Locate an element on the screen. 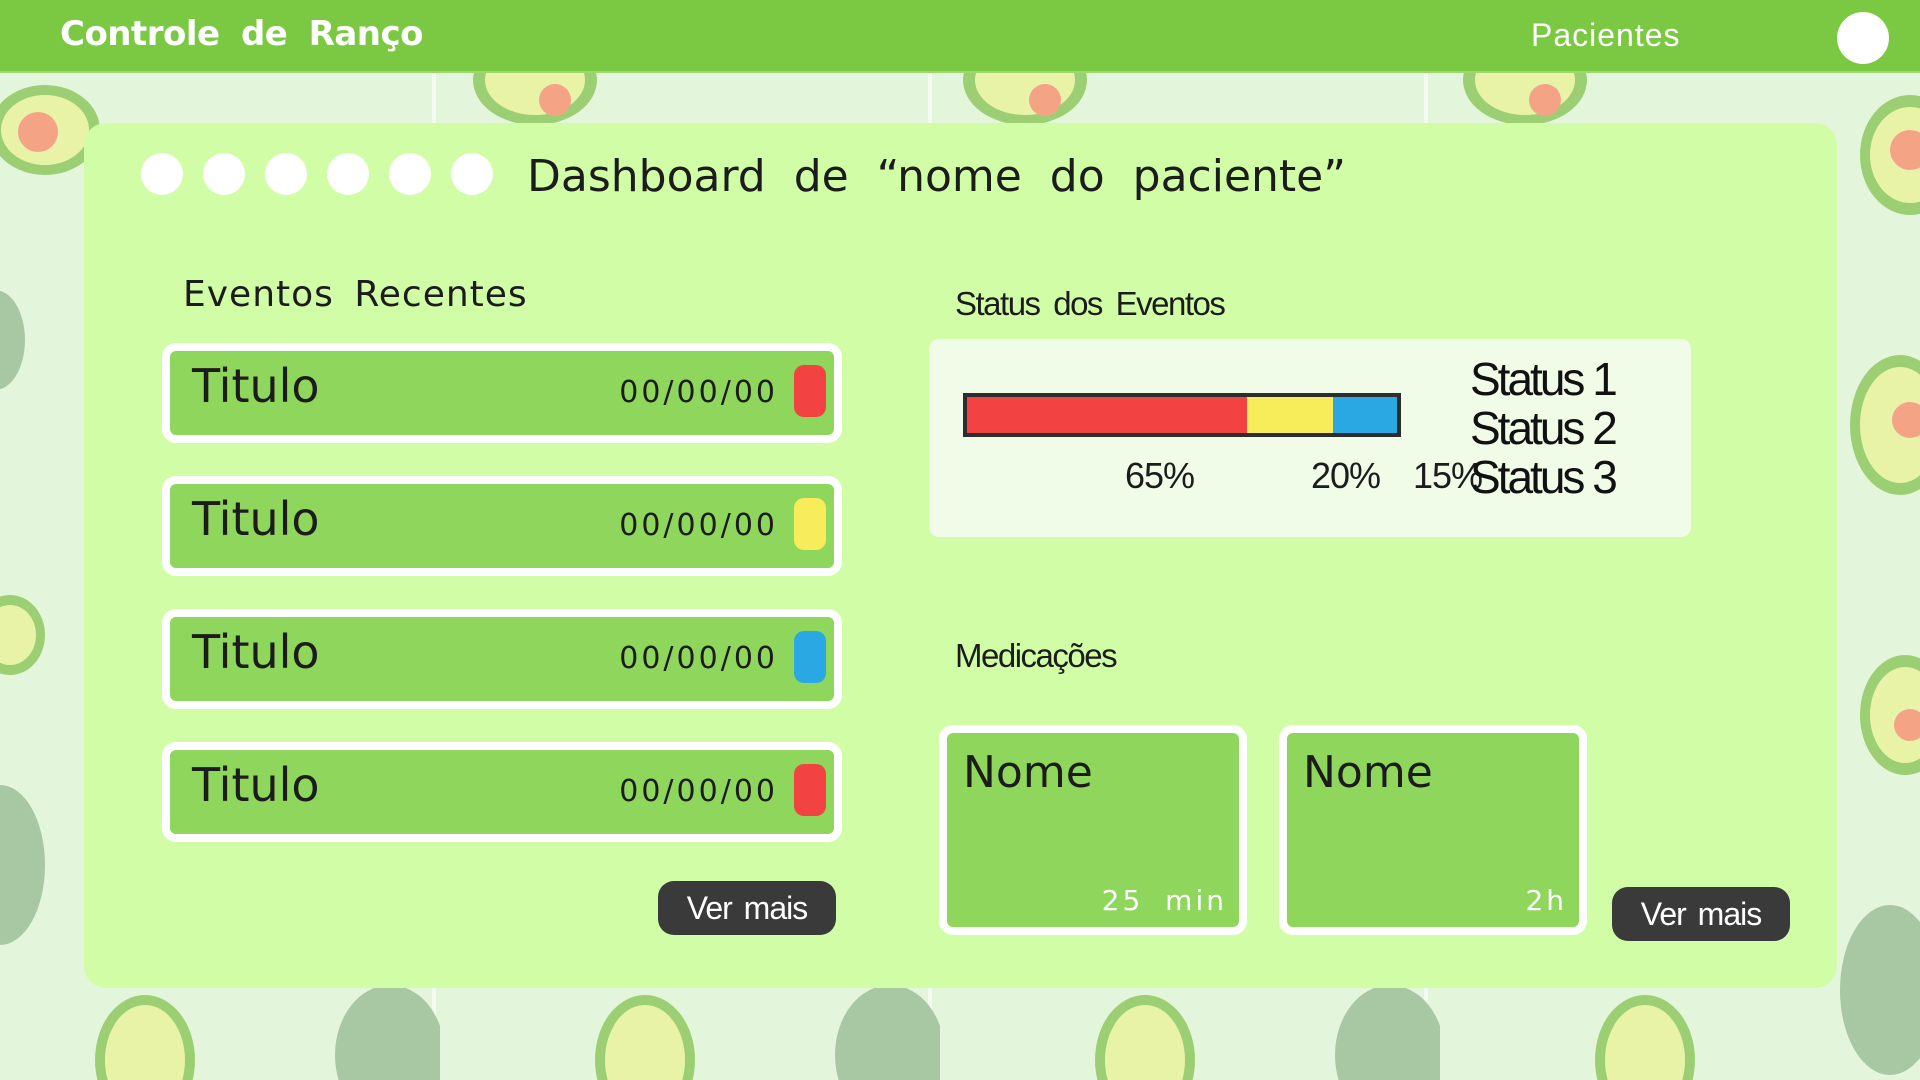  medication-card: Nome 2h is located at coordinates (1433, 830).